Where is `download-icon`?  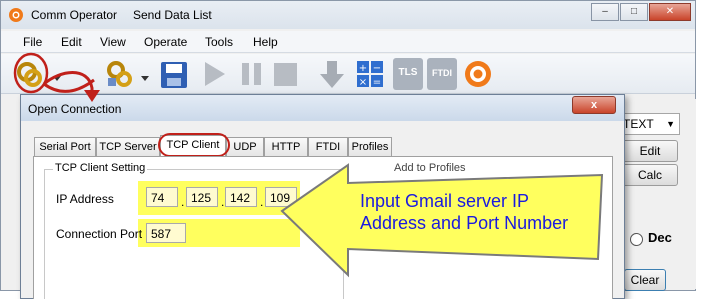
download-icon is located at coordinates (332, 74).